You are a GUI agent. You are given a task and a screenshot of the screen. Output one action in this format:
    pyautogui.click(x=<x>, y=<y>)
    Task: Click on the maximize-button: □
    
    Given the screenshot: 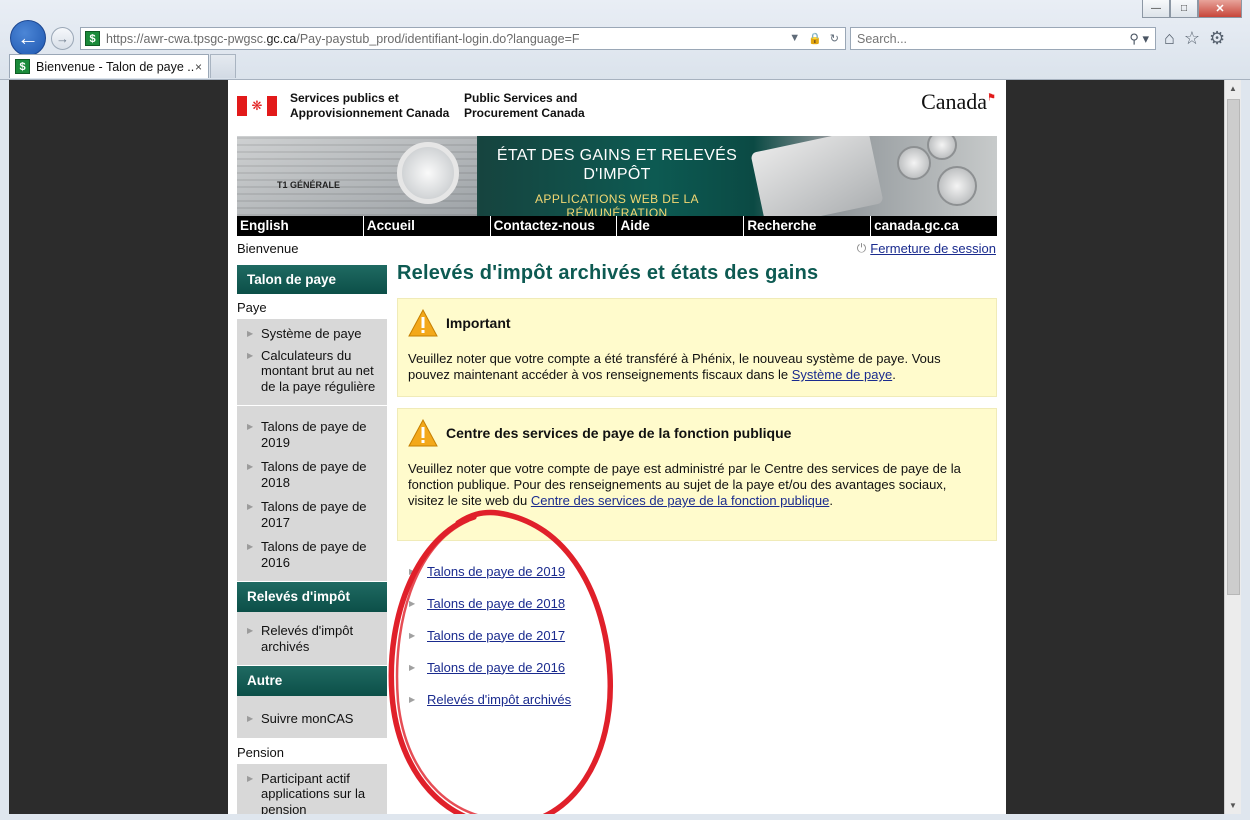 What is the action you would take?
    pyautogui.click(x=1184, y=9)
    